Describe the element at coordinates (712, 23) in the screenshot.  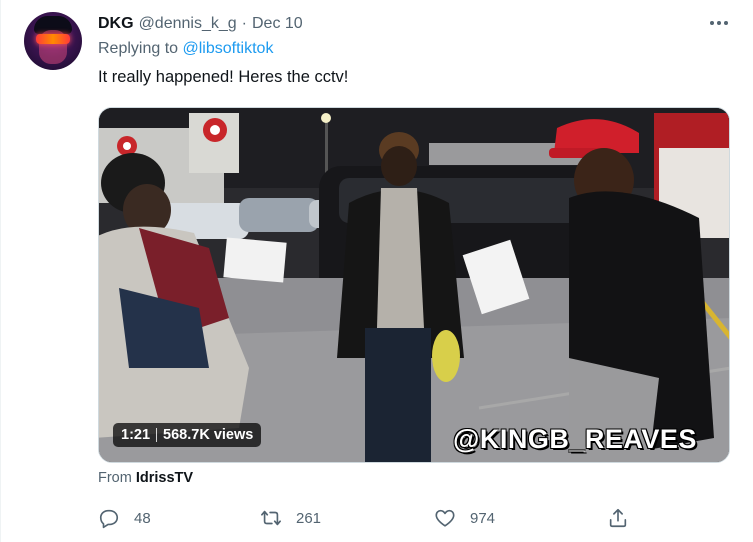
I see `more-horizontal-icon` at that location.